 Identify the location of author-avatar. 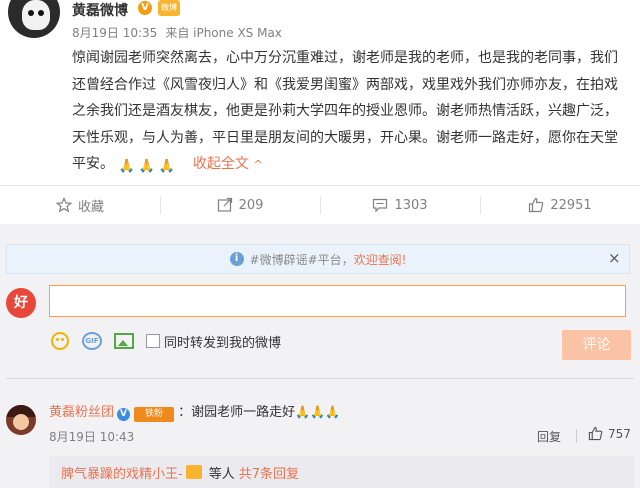
(34, 19).